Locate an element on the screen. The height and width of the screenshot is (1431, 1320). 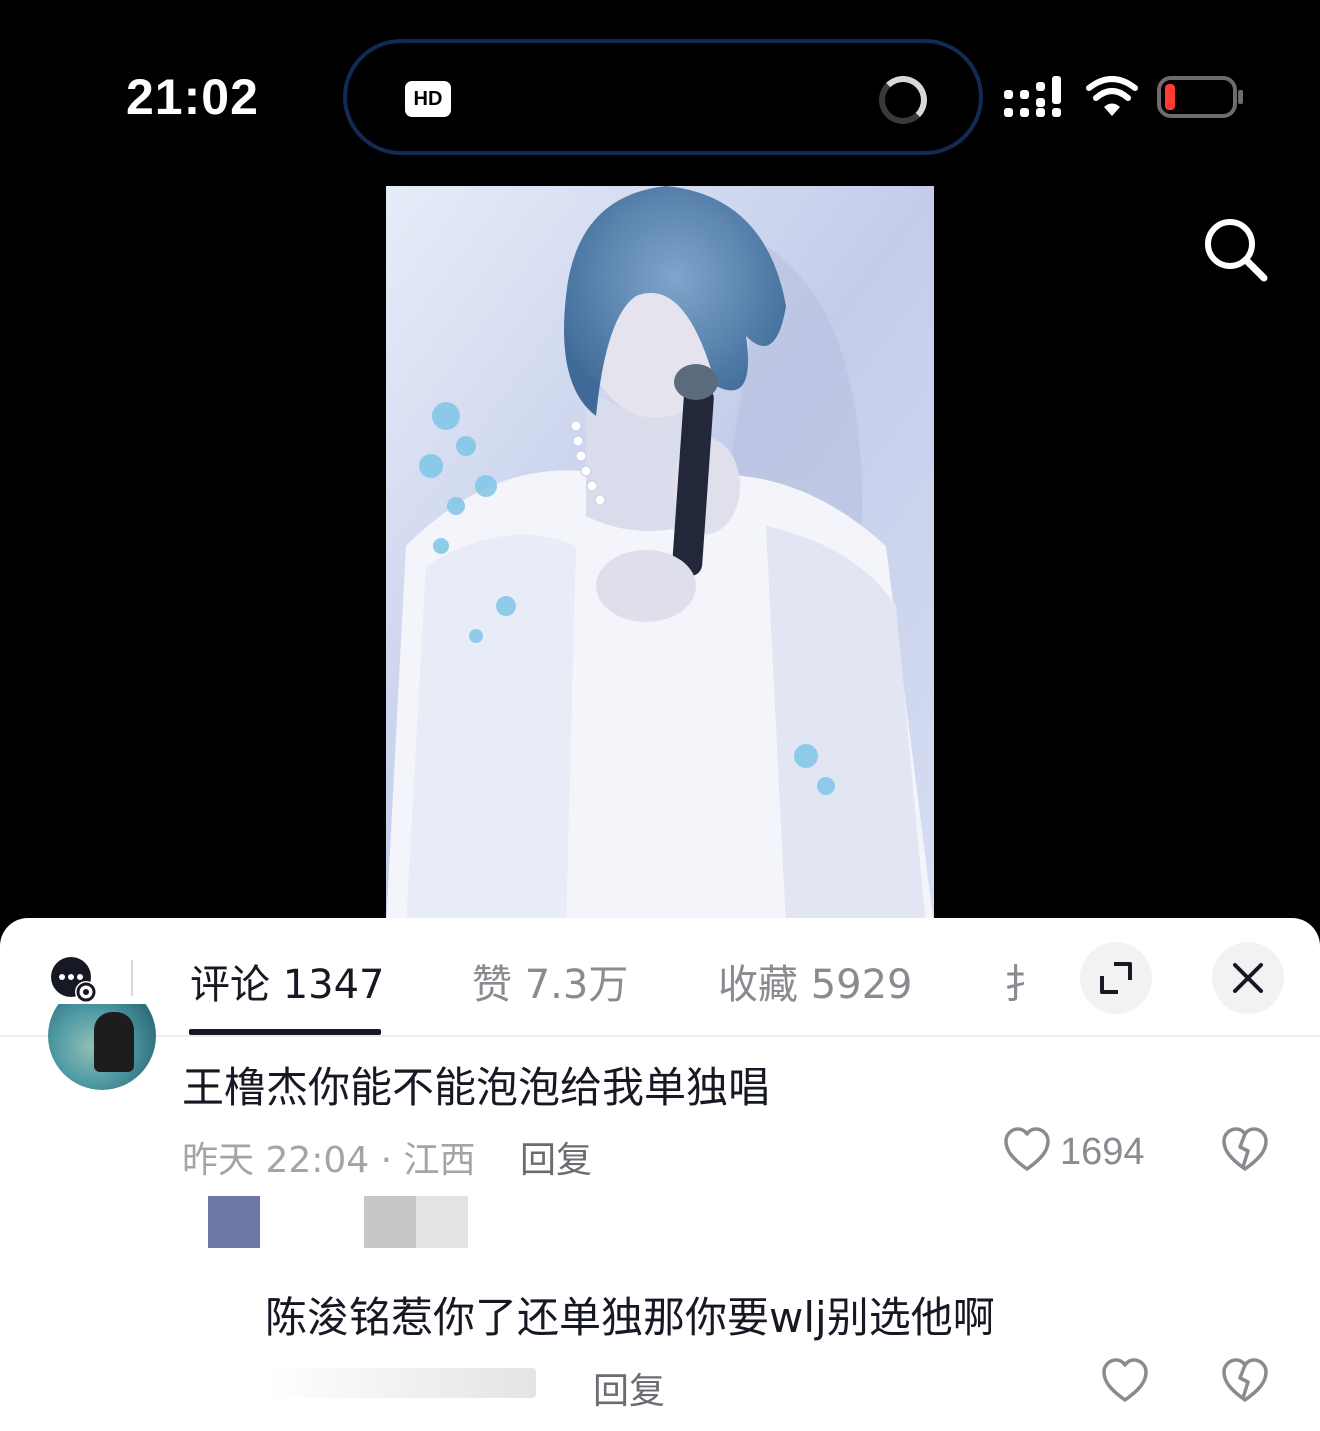
wifi-icon is located at coordinates (1112, 96).